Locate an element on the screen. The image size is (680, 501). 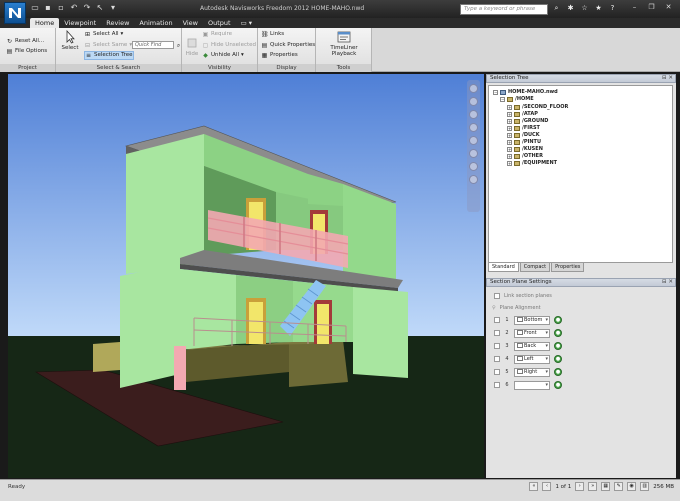
tree-node-layer: + /EQUIPMENT is located at coordinates (532, 163).